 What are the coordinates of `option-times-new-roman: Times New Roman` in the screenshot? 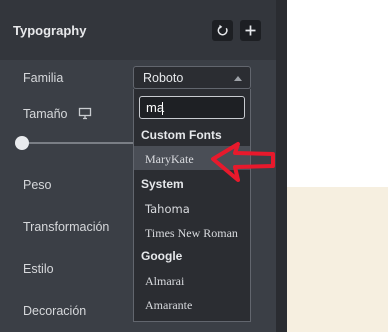 It's located at (191, 233).